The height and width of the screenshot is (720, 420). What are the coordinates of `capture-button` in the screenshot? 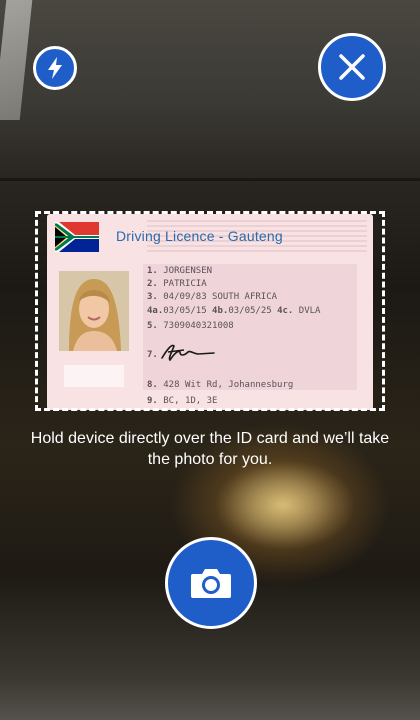 It's located at (211, 583).